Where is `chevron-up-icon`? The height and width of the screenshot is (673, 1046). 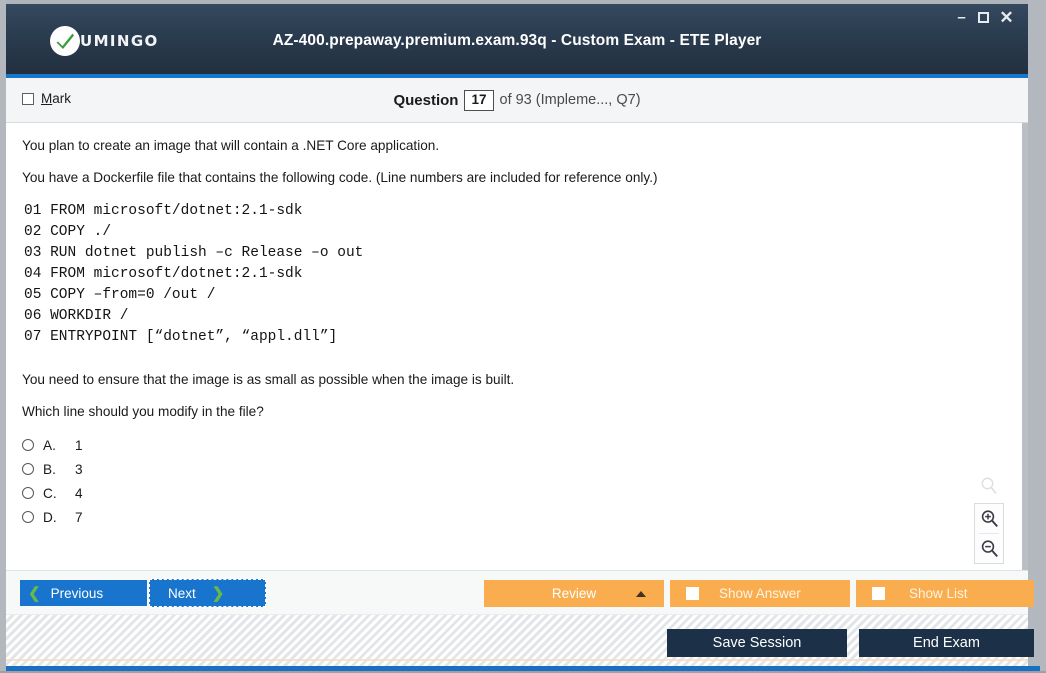 chevron-up-icon is located at coordinates (641, 593).